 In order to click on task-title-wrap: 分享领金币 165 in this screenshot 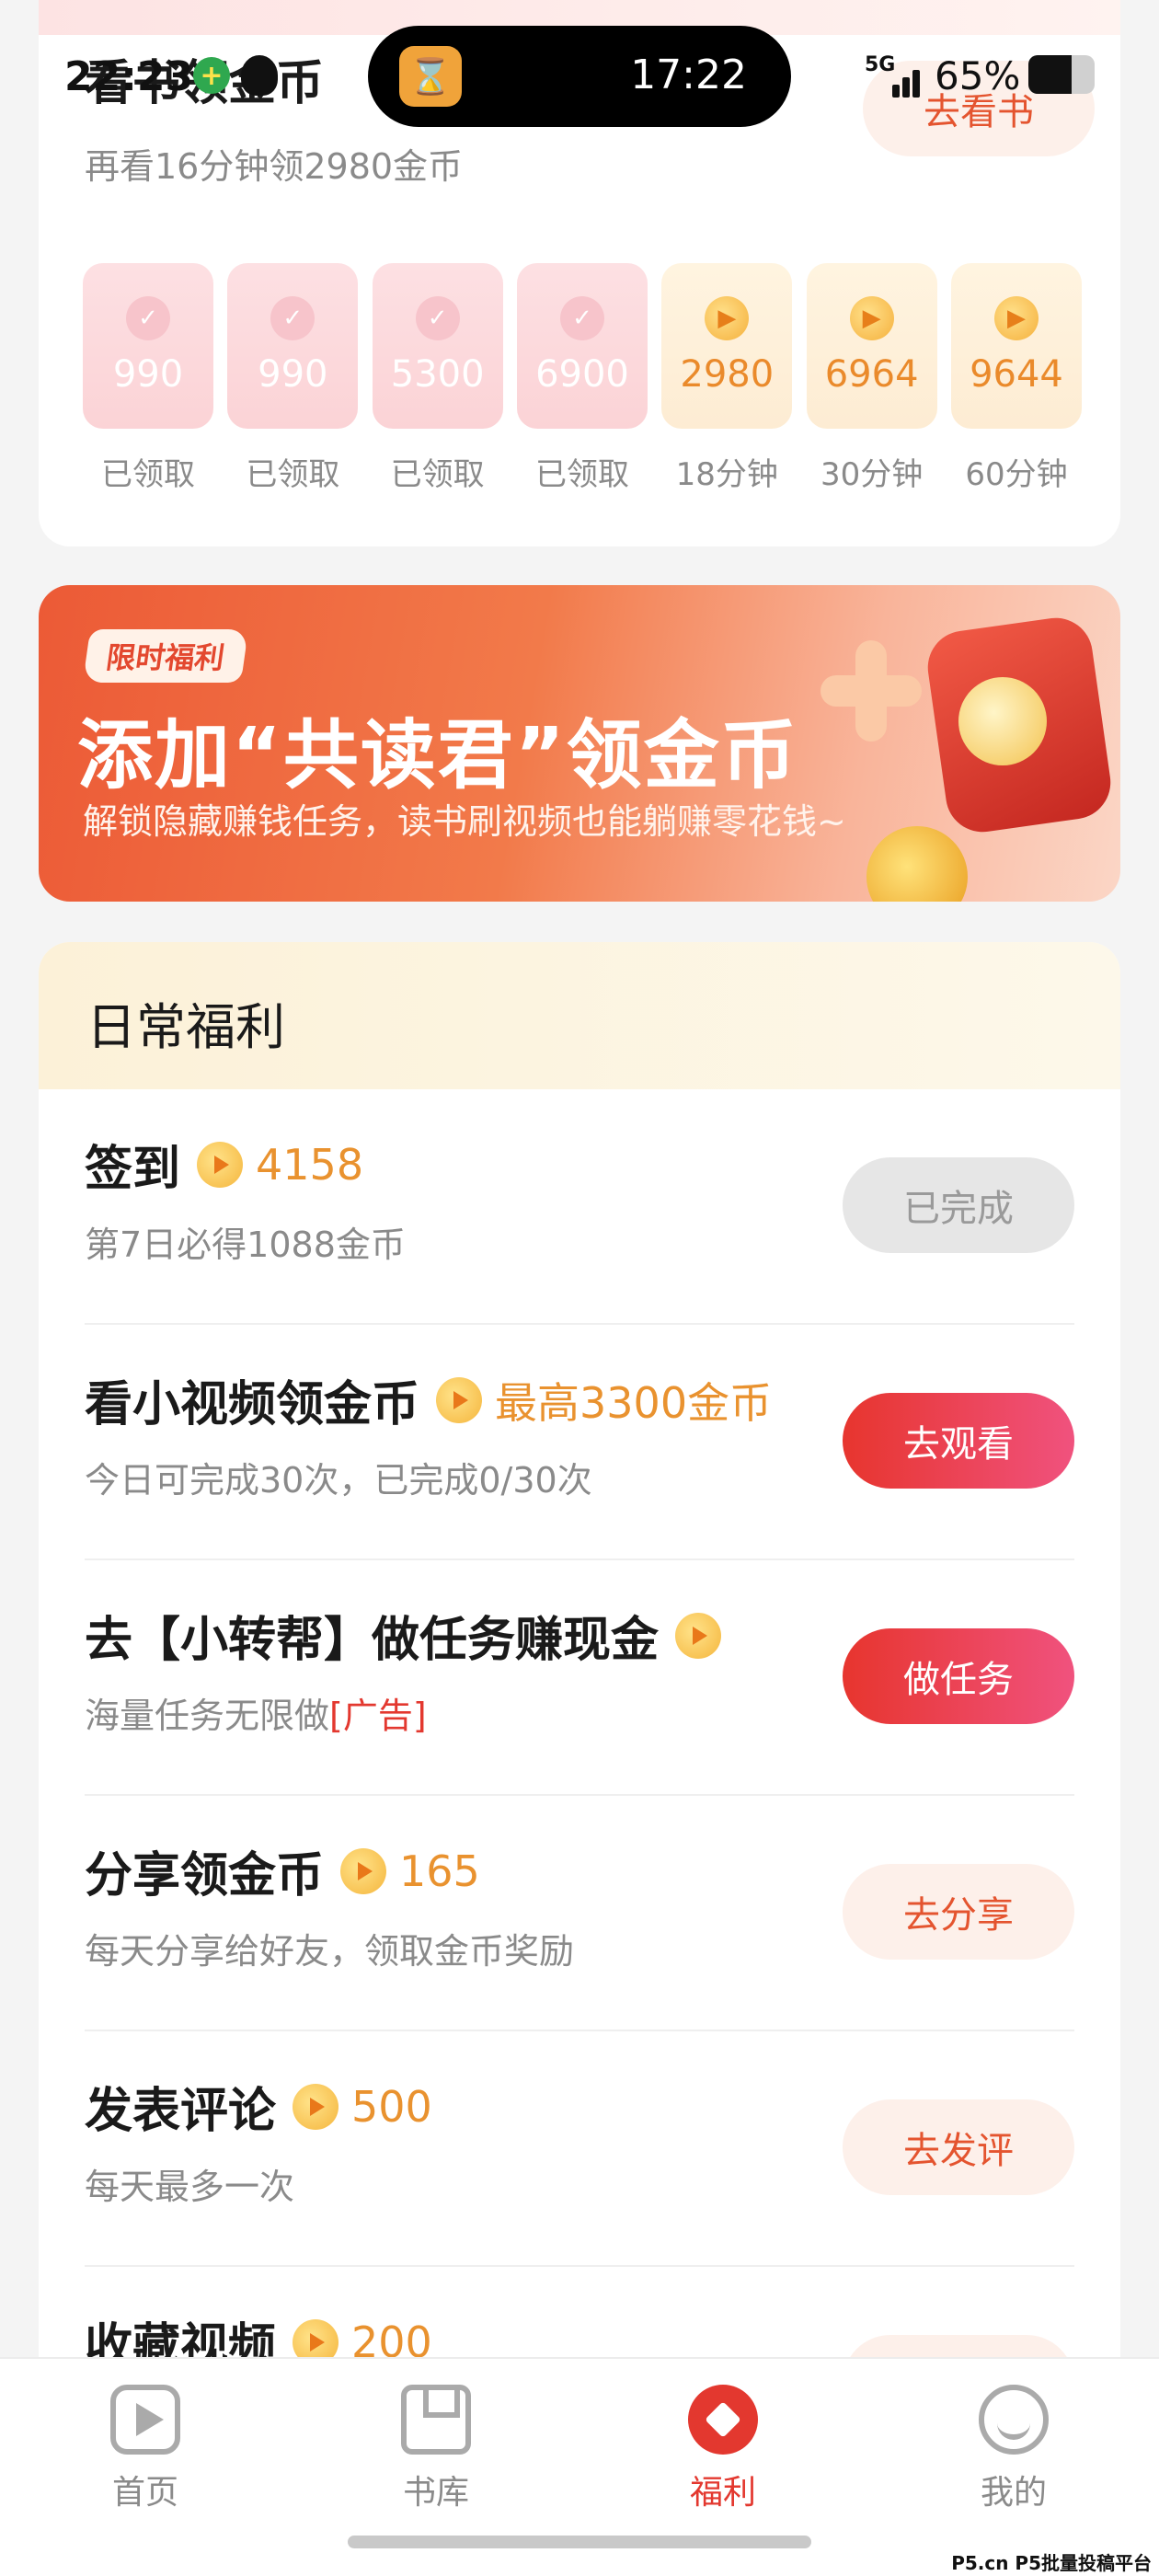, I will do `click(282, 1870)`.